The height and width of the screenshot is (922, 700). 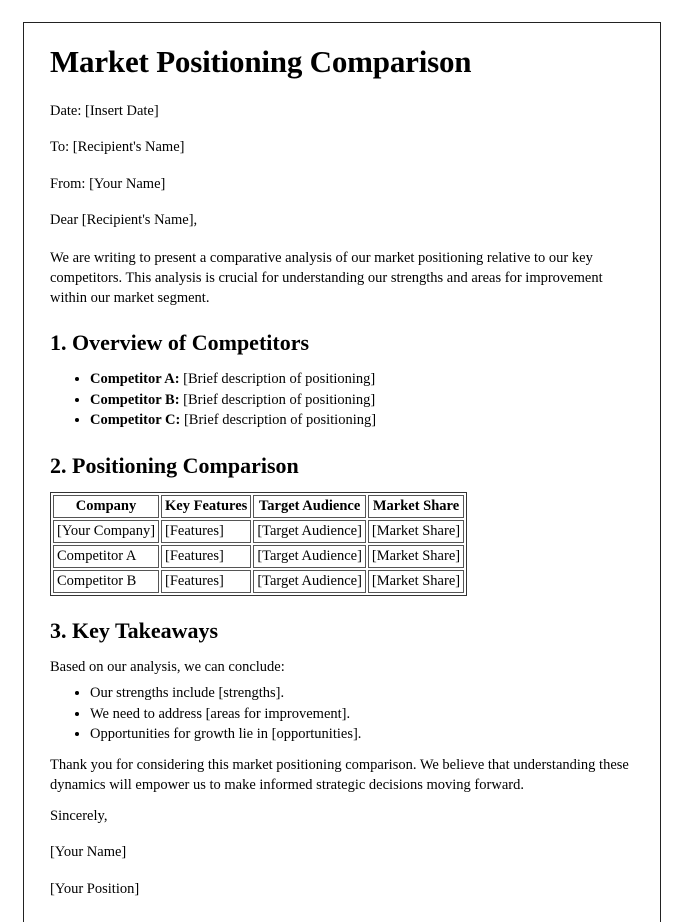 I want to click on signoff: Sincerely,, so click(x=79, y=815).